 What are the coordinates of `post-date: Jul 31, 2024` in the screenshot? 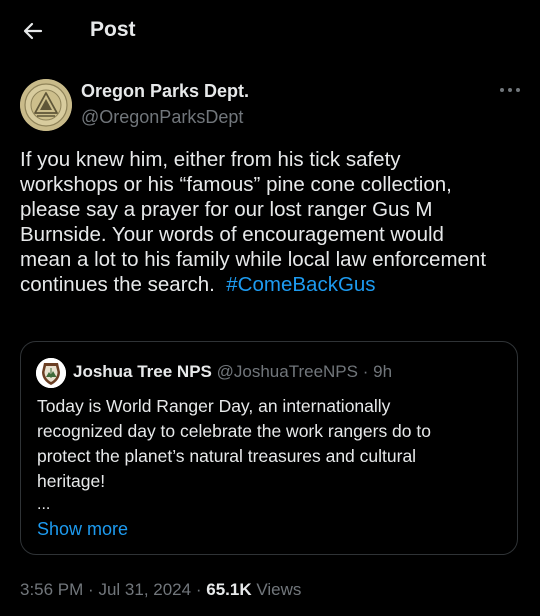 It's located at (144, 589).